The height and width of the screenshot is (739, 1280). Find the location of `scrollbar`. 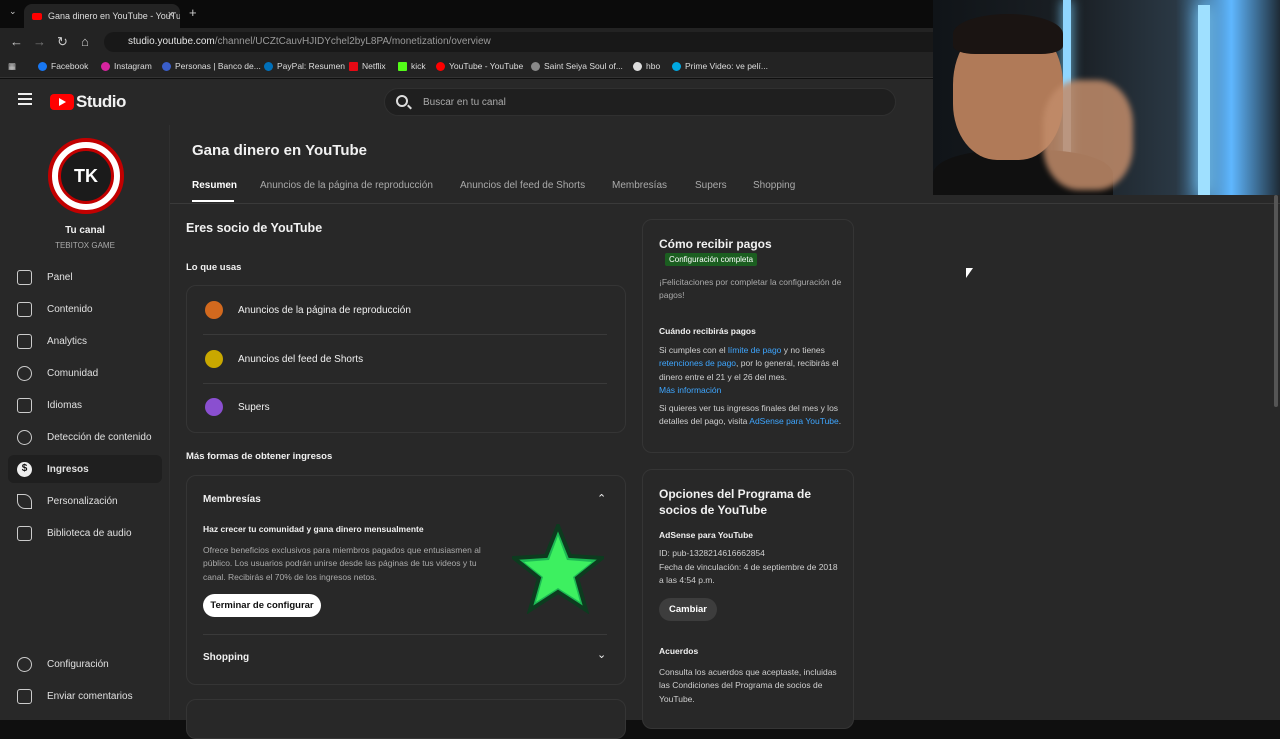

scrollbar is located at coordinates (1276, 301).